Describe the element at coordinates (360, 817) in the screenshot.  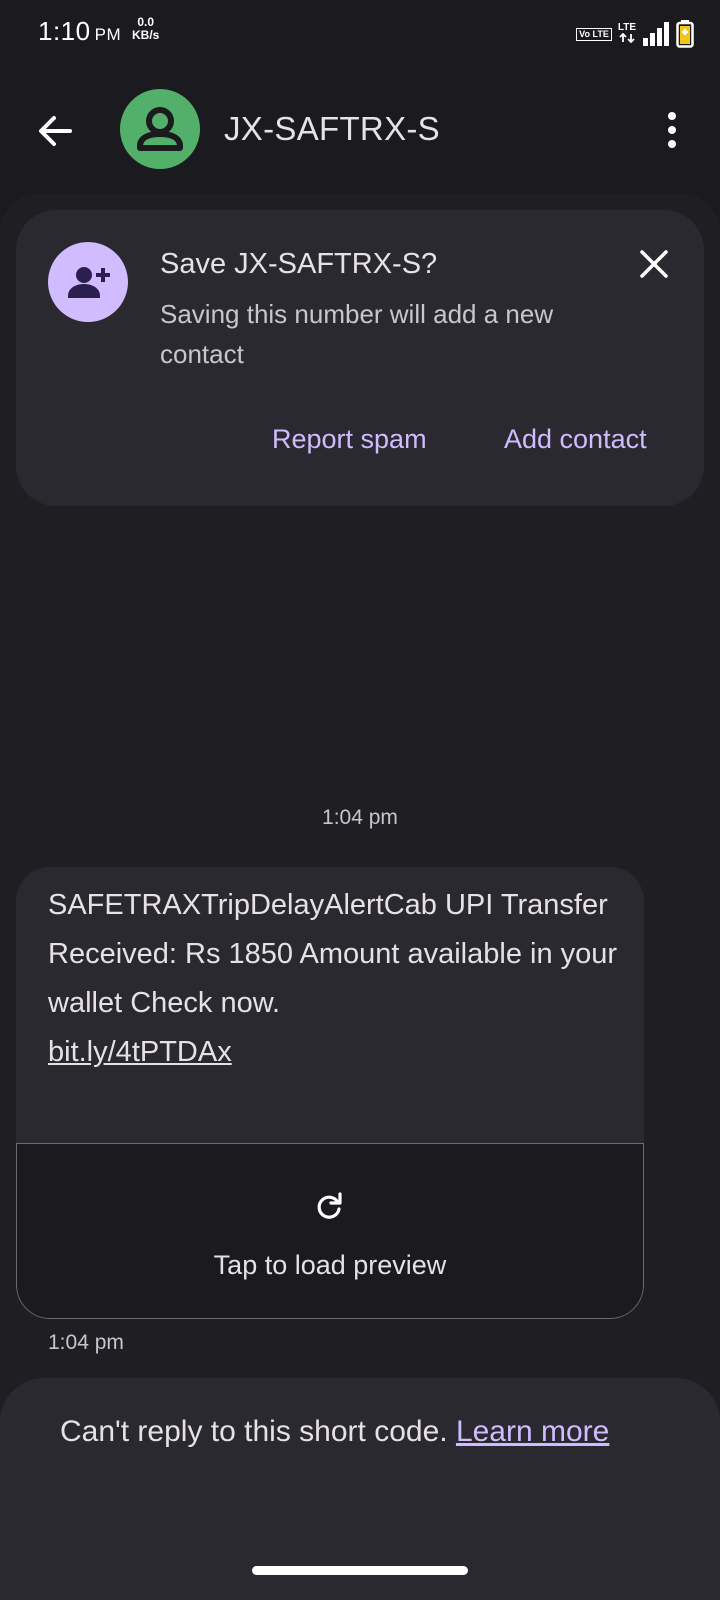
I see `message-group-timestamp: 1:04 pm` at that location.